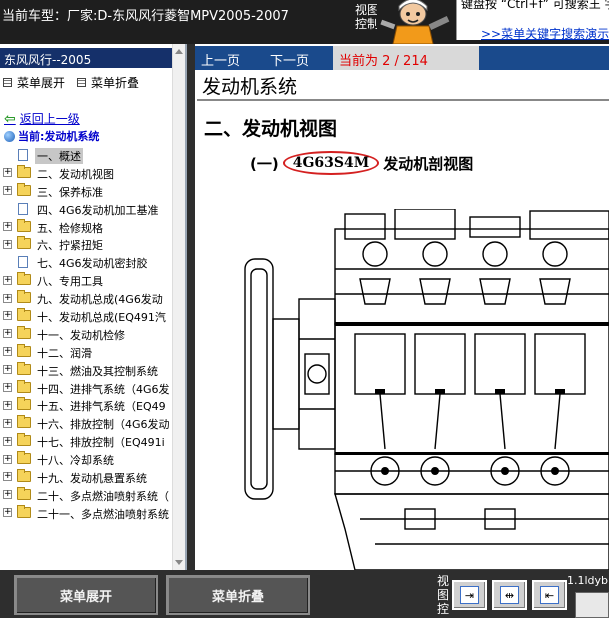 This screenshot has width=609, height=618. I want to click on sidebar-header: 东风风行--2005, so click(86, 58).